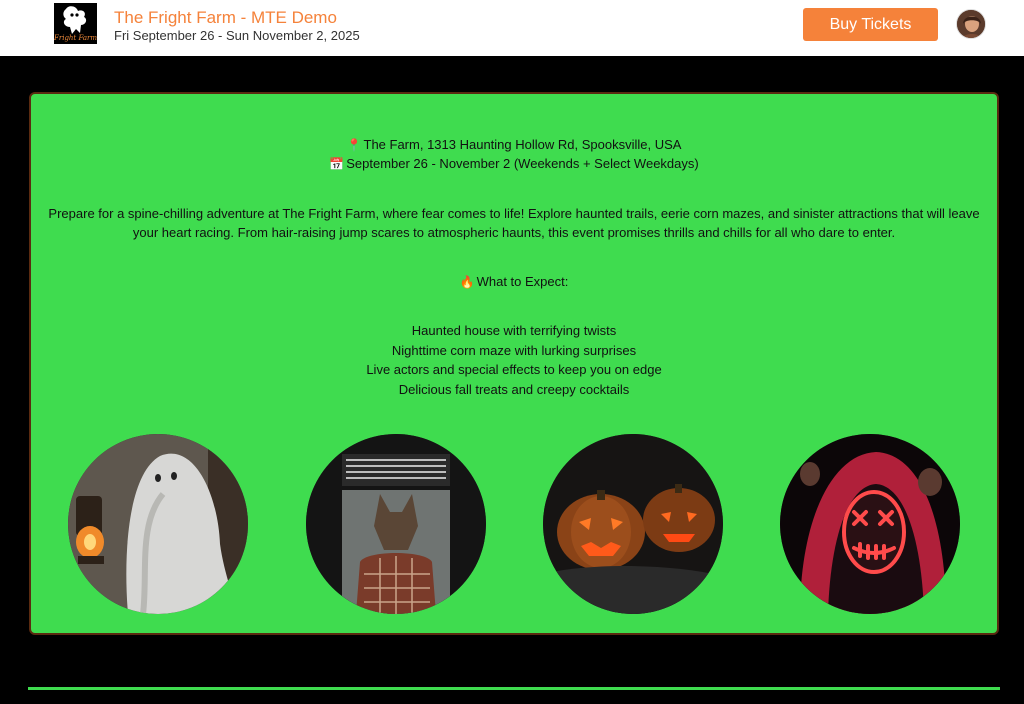  I want to click on neon-mask-photo, so click(870, 524).